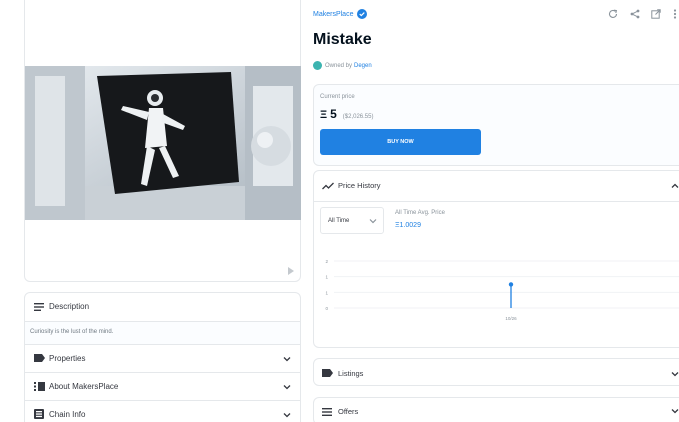 This screenshot has width=679, height=422. What do you see at coordinates (326, 308) in the screenshot?
I see `y-tick-label: 0` at bounding box center [326, 308].